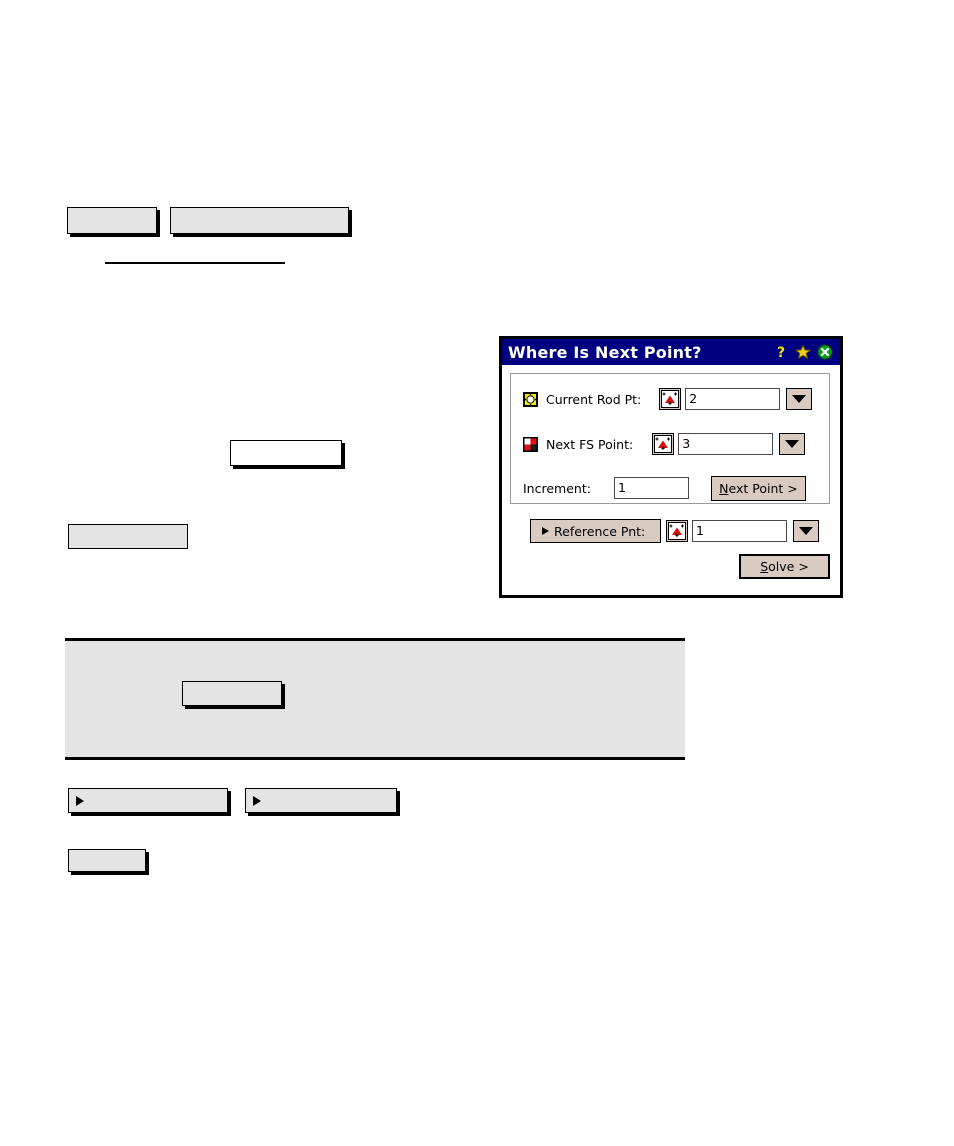  Describe the element at coordinates (605, 352) in the screenshot. I see `dialog-title: Where Is Next Point?` at that location.